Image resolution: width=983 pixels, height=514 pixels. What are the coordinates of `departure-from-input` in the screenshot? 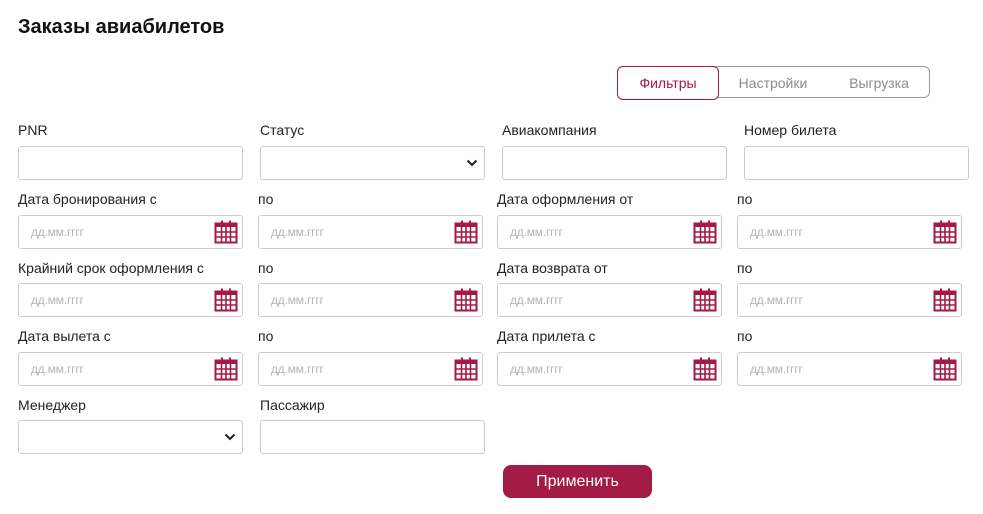 It's located at (130, 369).